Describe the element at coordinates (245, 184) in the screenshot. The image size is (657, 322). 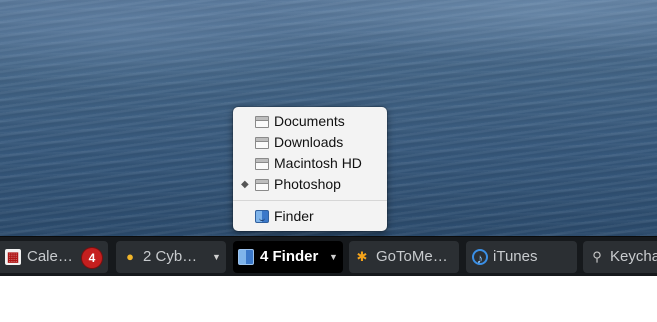
I see `diamond-icon: ◆` at that location.